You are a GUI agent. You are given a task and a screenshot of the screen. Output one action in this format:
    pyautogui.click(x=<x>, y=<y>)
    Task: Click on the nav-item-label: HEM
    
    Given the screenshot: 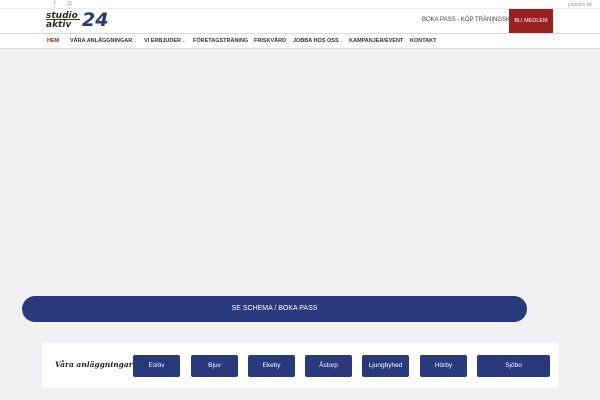 What is the action you would take?
    pyautogui.click(x=53, y=41)
    